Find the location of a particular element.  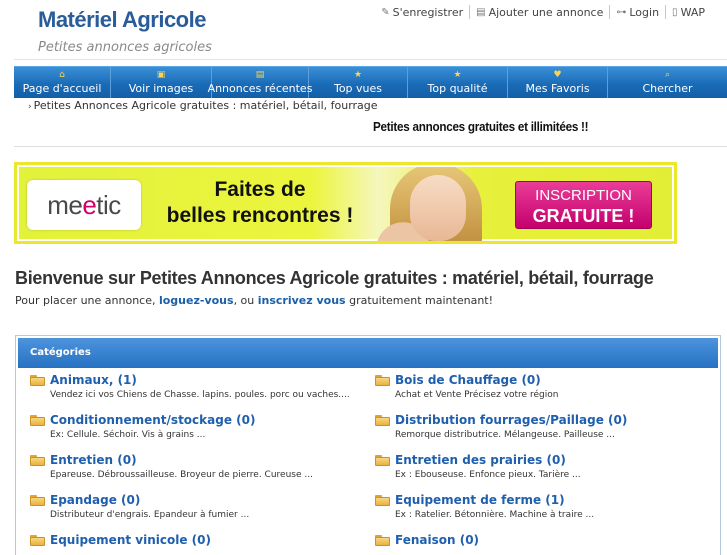

ad-brand-logo: me e tic is located at coordinates (84, 205).